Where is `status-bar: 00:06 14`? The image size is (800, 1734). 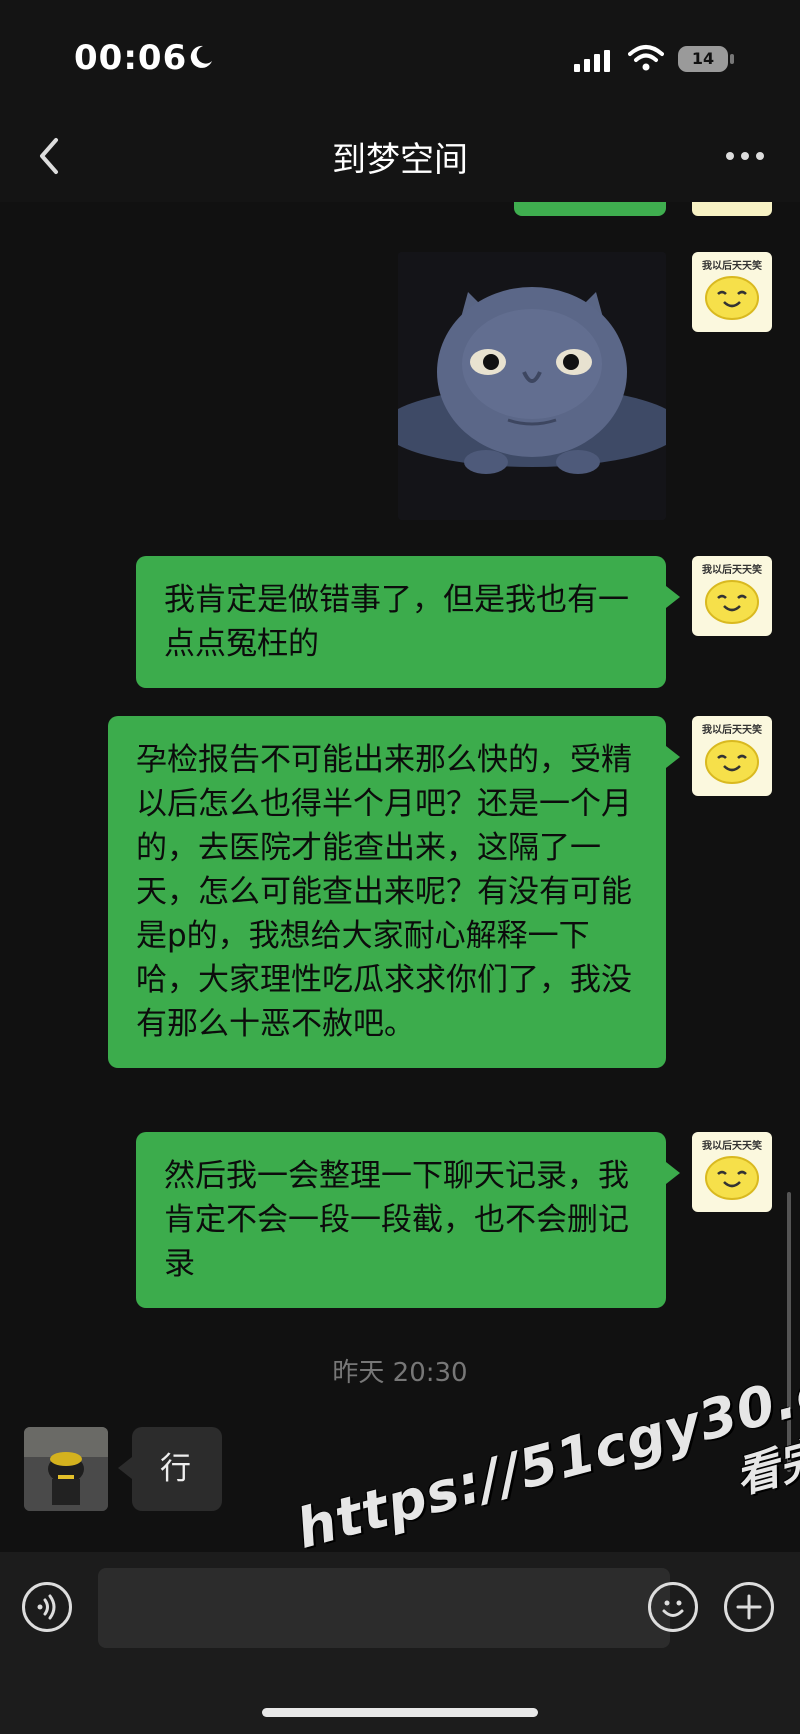
status-bar: 00:06 14 is located at coordinates (400, 55).